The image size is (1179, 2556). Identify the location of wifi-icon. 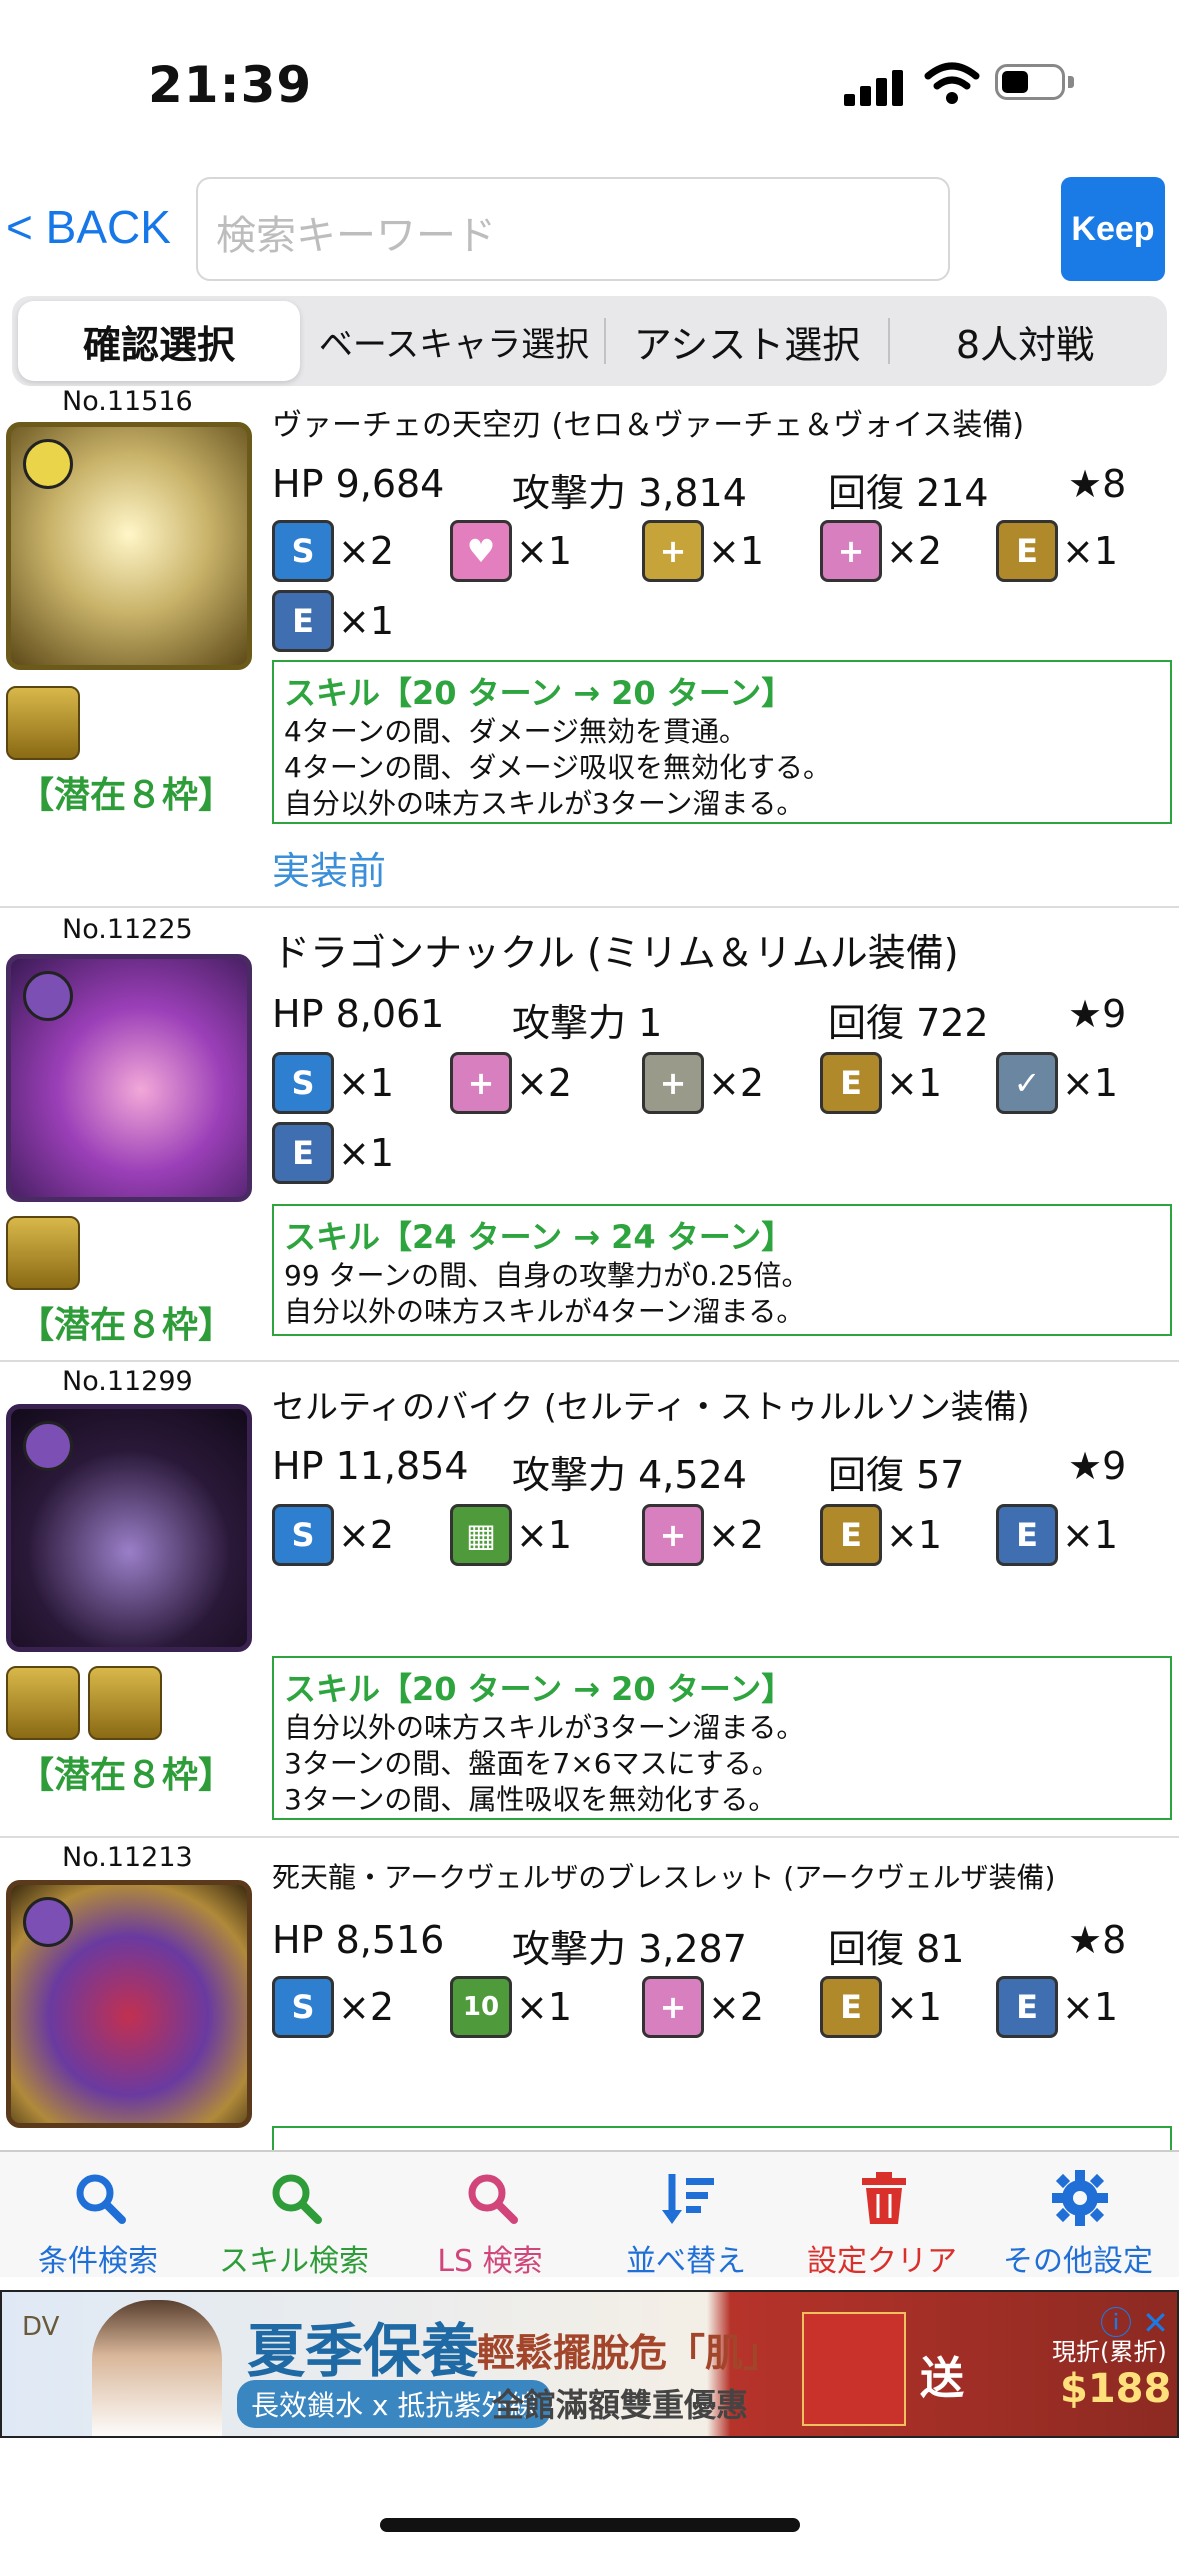
(952, 84).